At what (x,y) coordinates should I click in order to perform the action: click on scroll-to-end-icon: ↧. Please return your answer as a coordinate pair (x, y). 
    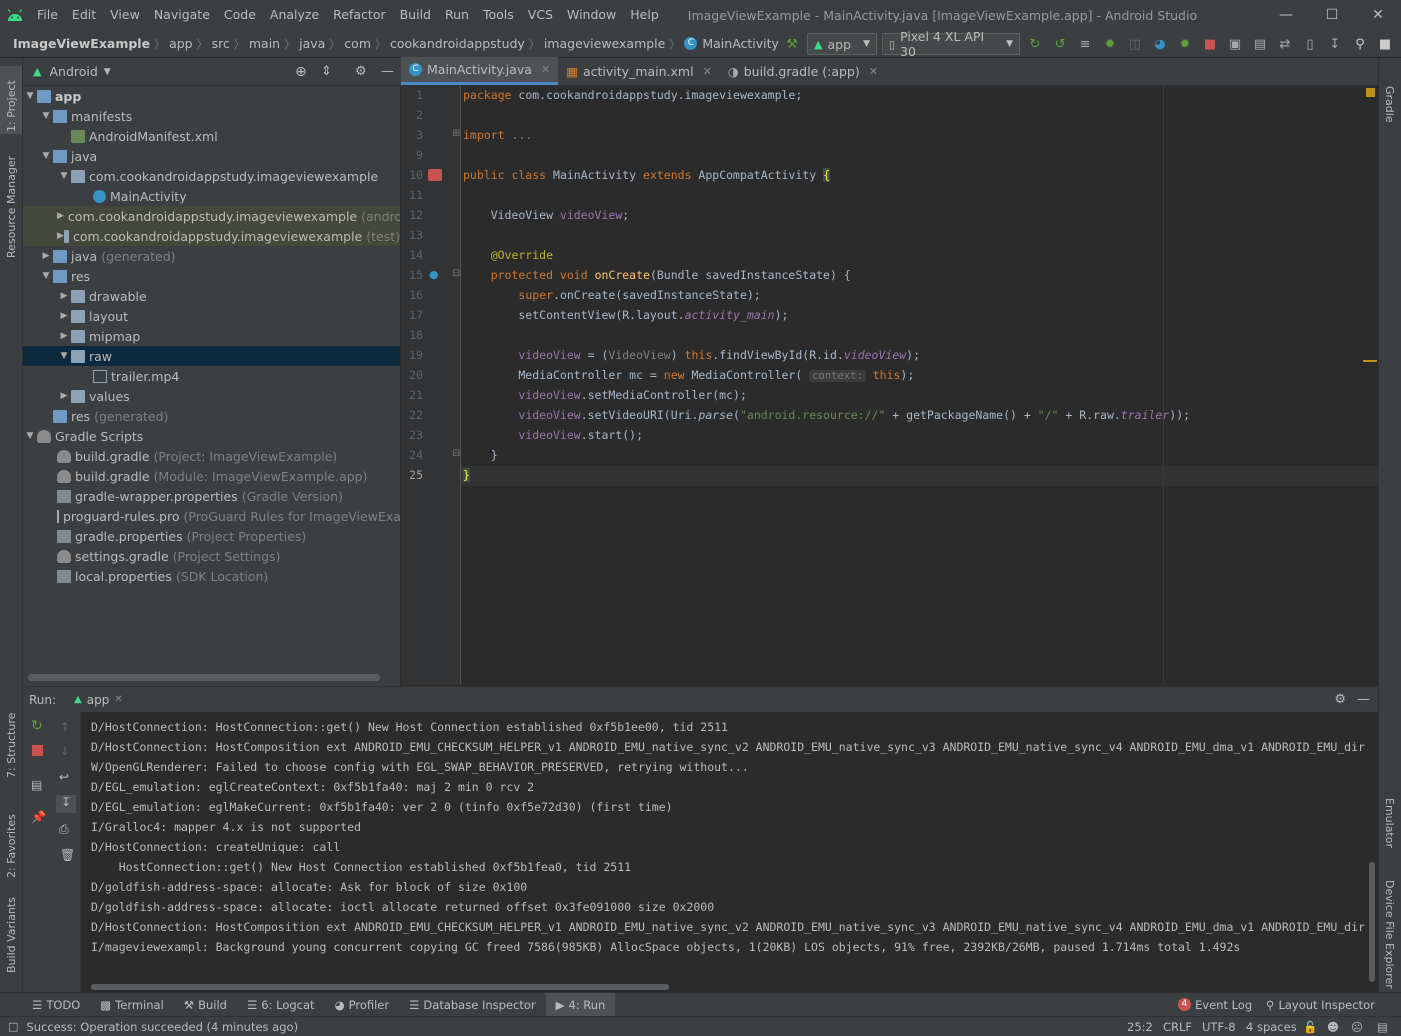
    Looking at the image, I should click on (66, 804).